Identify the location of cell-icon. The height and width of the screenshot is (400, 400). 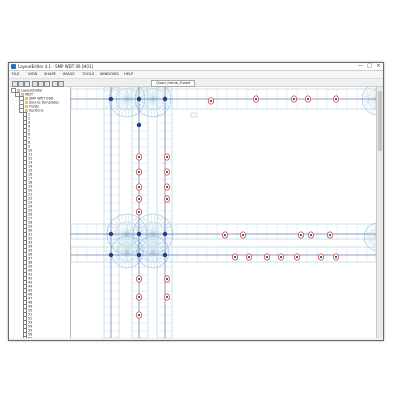
(25, 337).